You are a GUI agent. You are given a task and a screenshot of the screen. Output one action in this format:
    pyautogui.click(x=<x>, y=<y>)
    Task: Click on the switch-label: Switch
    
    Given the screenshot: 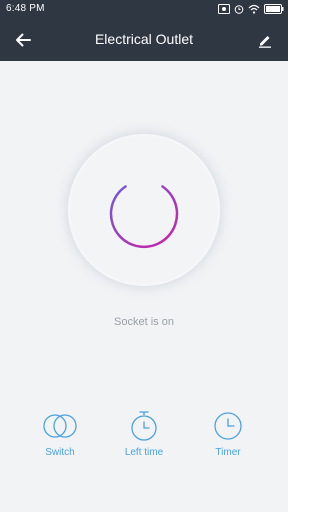 What is the action you would take?
    pyautogui.click(x=60, y=452)
    